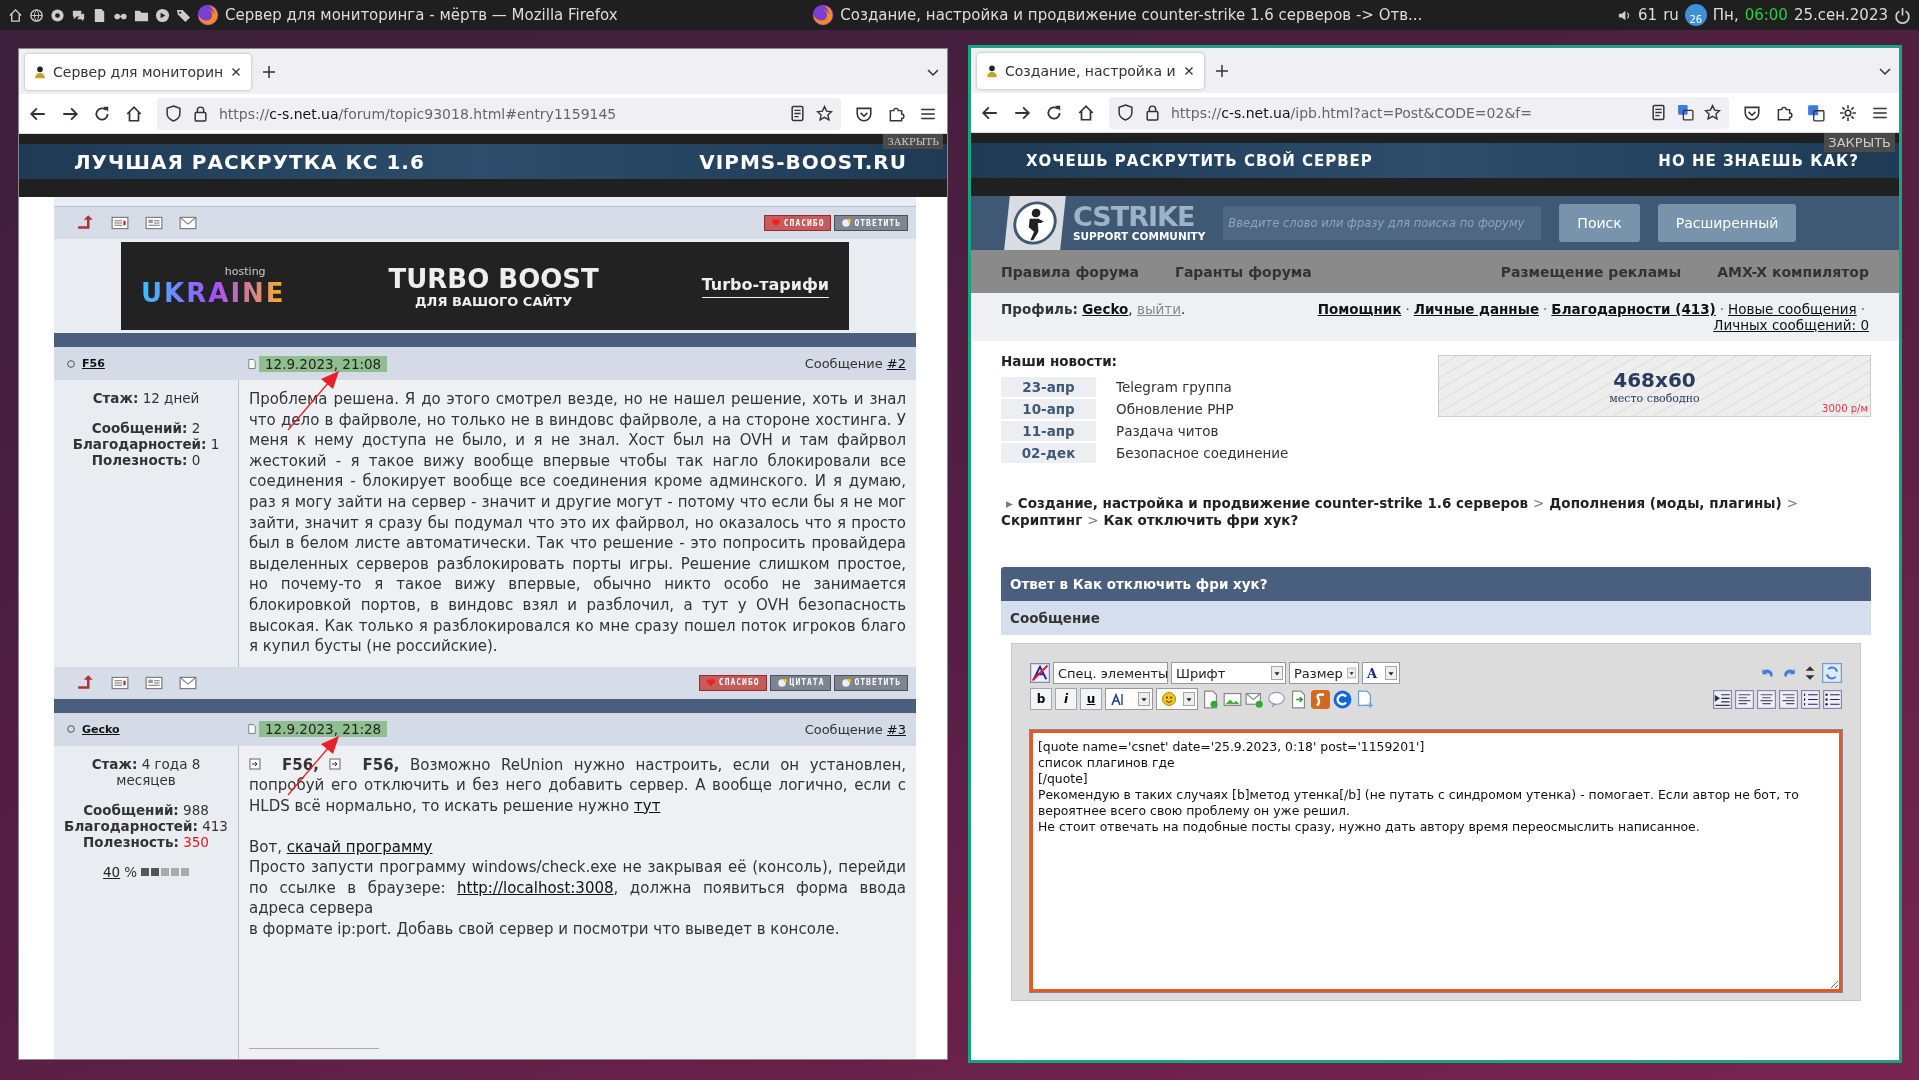 Image resolution: width=1919 pixels, height=1080 pixels. Describe the element at coordinates (1793, 271) in the screenshot. I see `nav-link: AMX-X компилятор` at that location.